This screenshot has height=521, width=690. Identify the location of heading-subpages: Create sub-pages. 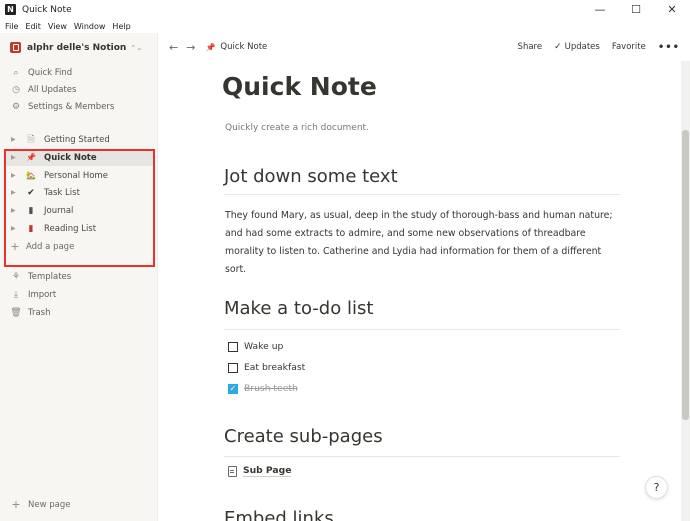
(303, 436).